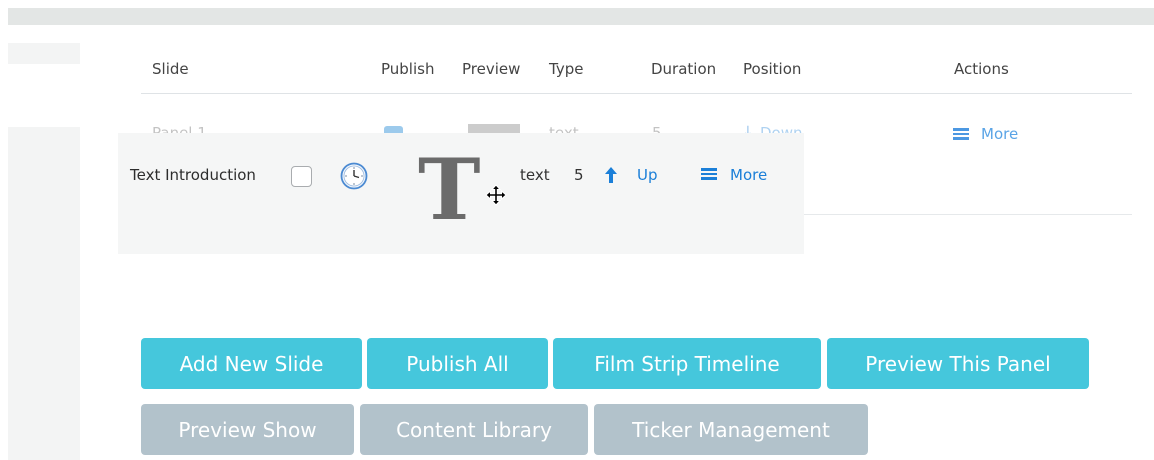  Describe the element at coordinates (772, 69) in the screenshot. I see `column-header-position: Position` at that location.